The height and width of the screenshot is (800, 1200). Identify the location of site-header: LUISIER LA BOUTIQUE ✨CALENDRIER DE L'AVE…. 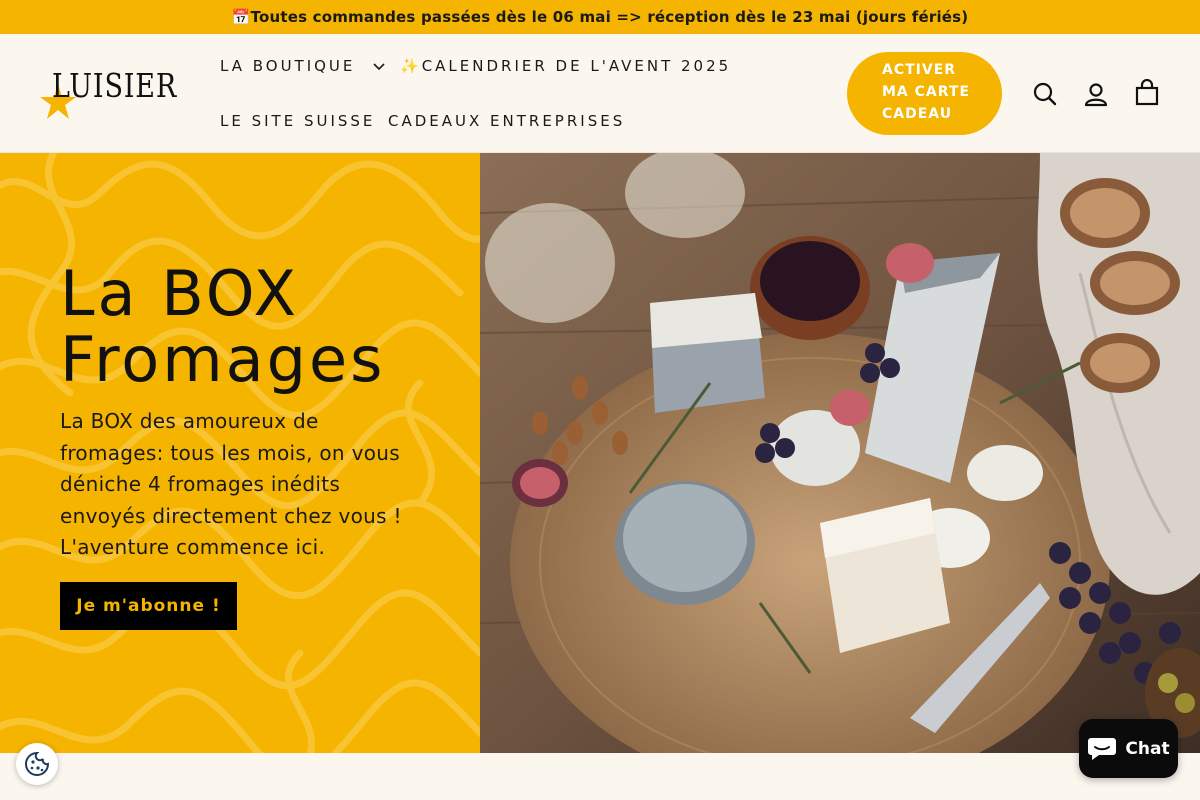
(600, 93).